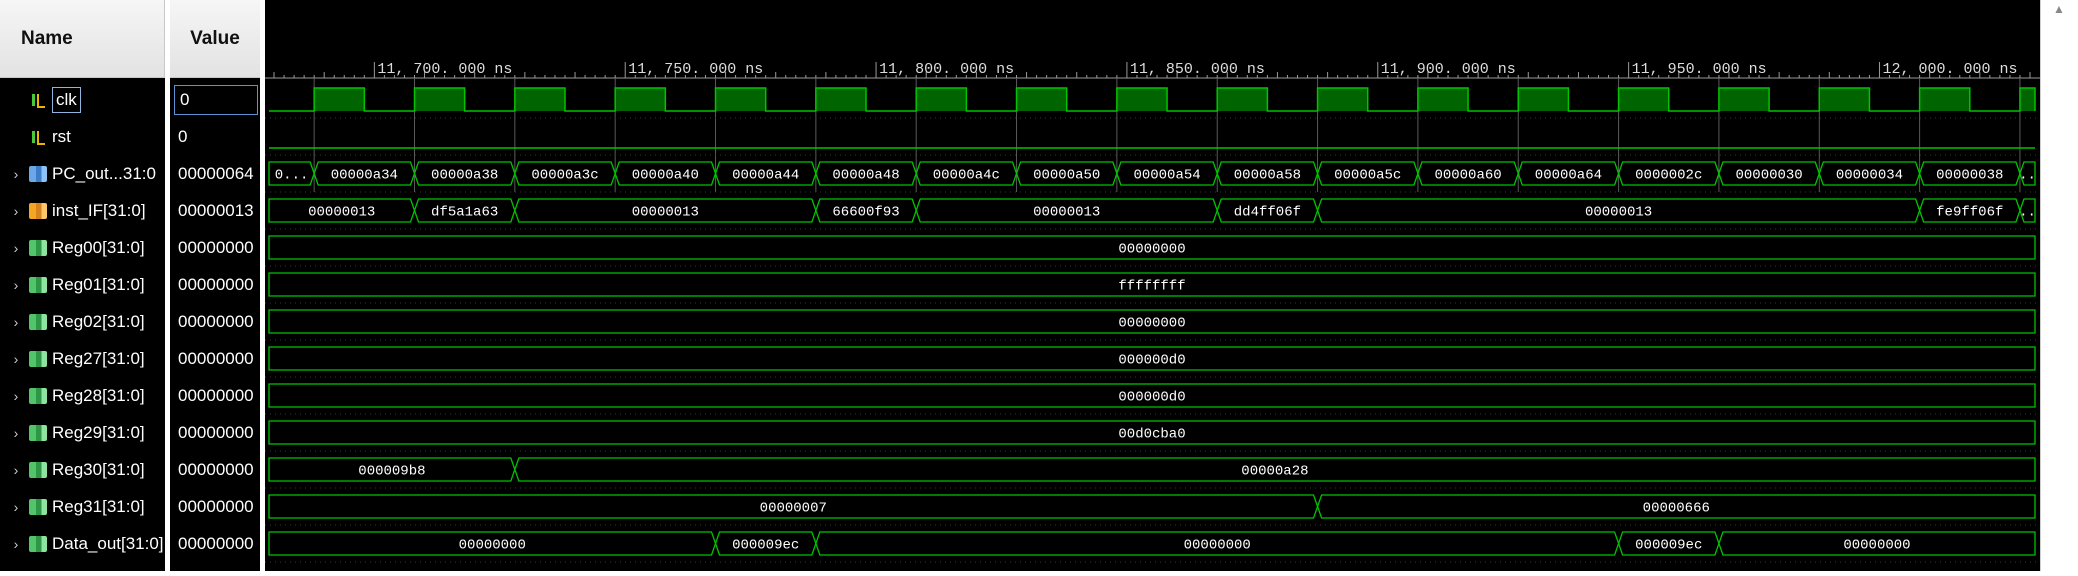 Image resolution: width=2078 pixels, height=576 pixels. I want to click on signal-row: › Reg27[31:0], so click(82, 358).